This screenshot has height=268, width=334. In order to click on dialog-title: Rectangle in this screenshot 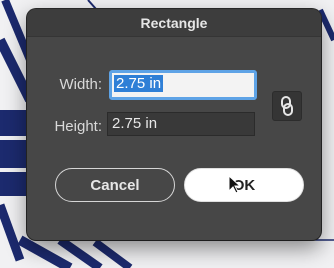, I will do `click(174, 23)`.